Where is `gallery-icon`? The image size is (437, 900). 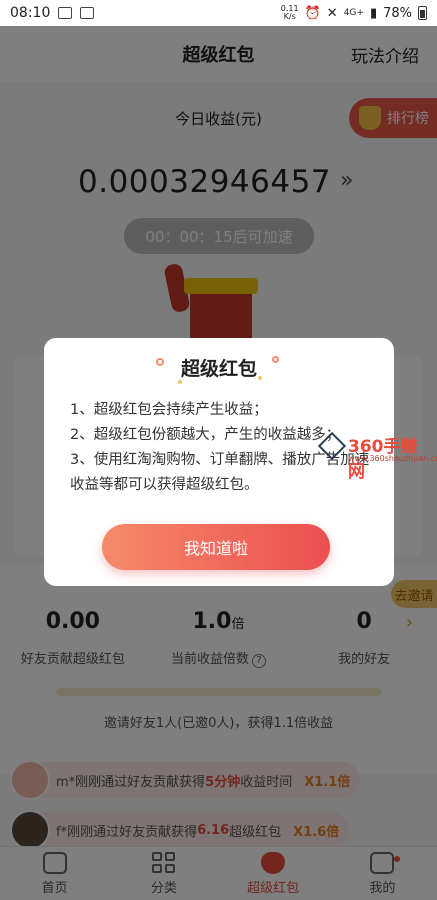 gallery-icon is located at coordinates (65, 13).